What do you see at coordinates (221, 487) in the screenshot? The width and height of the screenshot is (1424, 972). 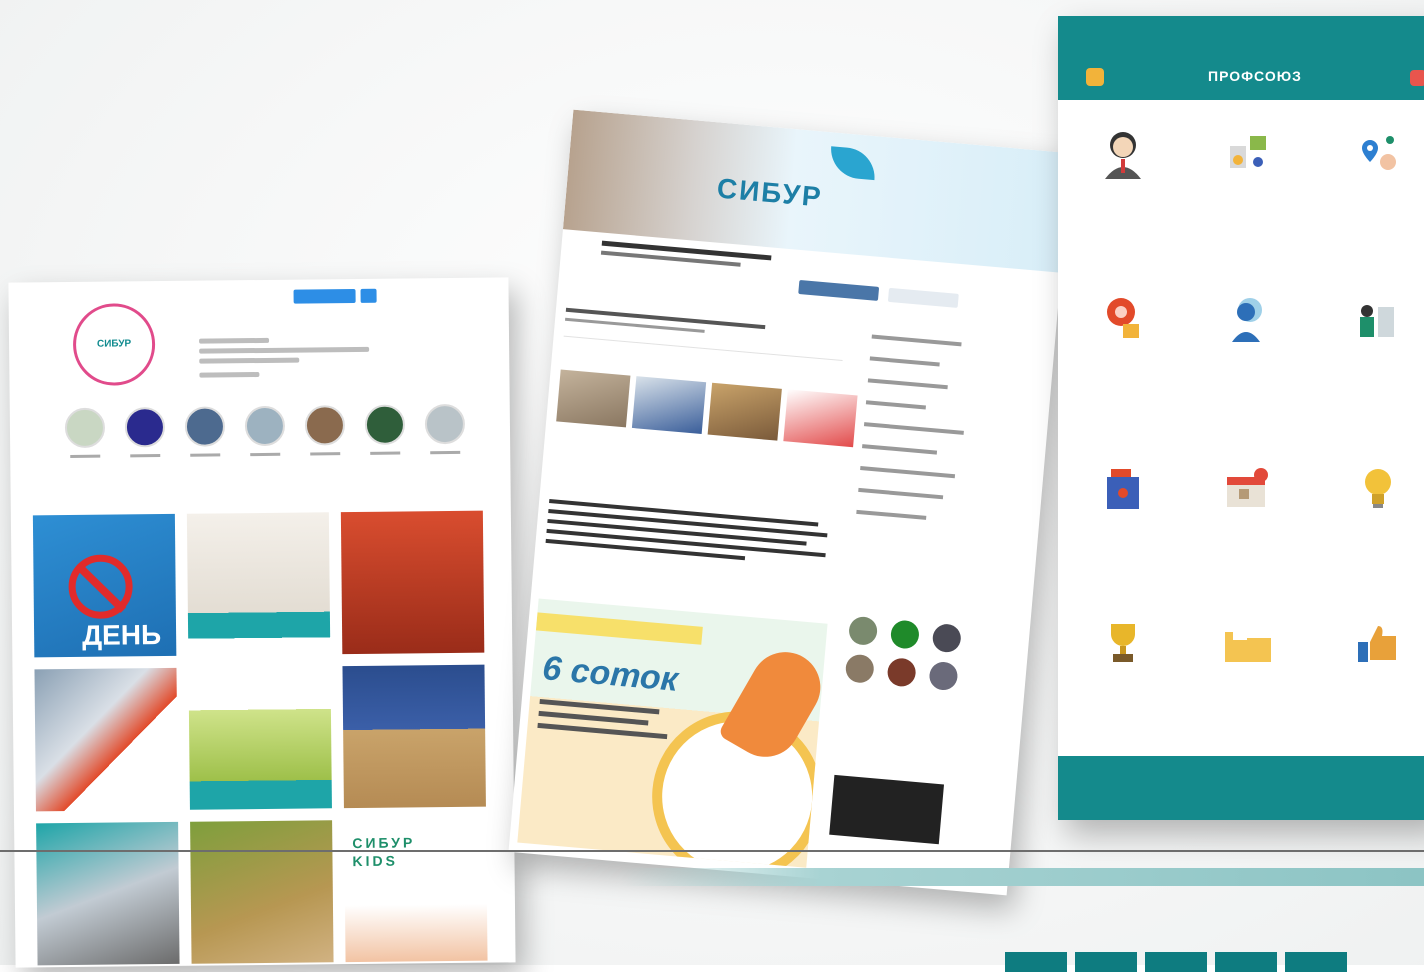 I see `profile-tabs` at bounding box center [221, 487].